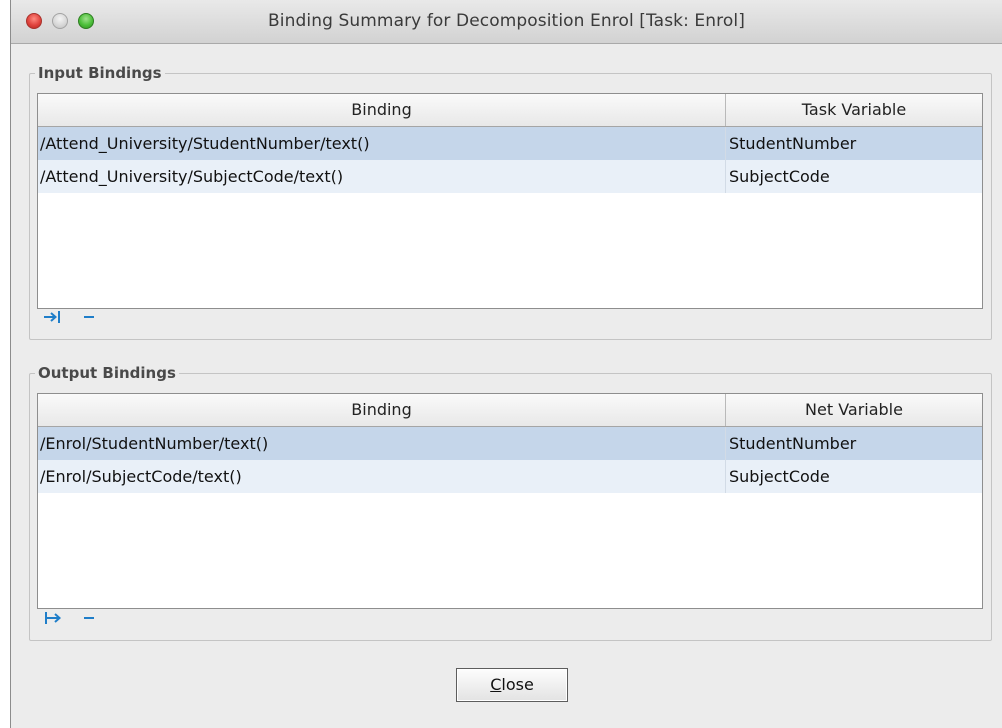  I want to click on input-bindings-title: Input Bindings, so click(100, 73).